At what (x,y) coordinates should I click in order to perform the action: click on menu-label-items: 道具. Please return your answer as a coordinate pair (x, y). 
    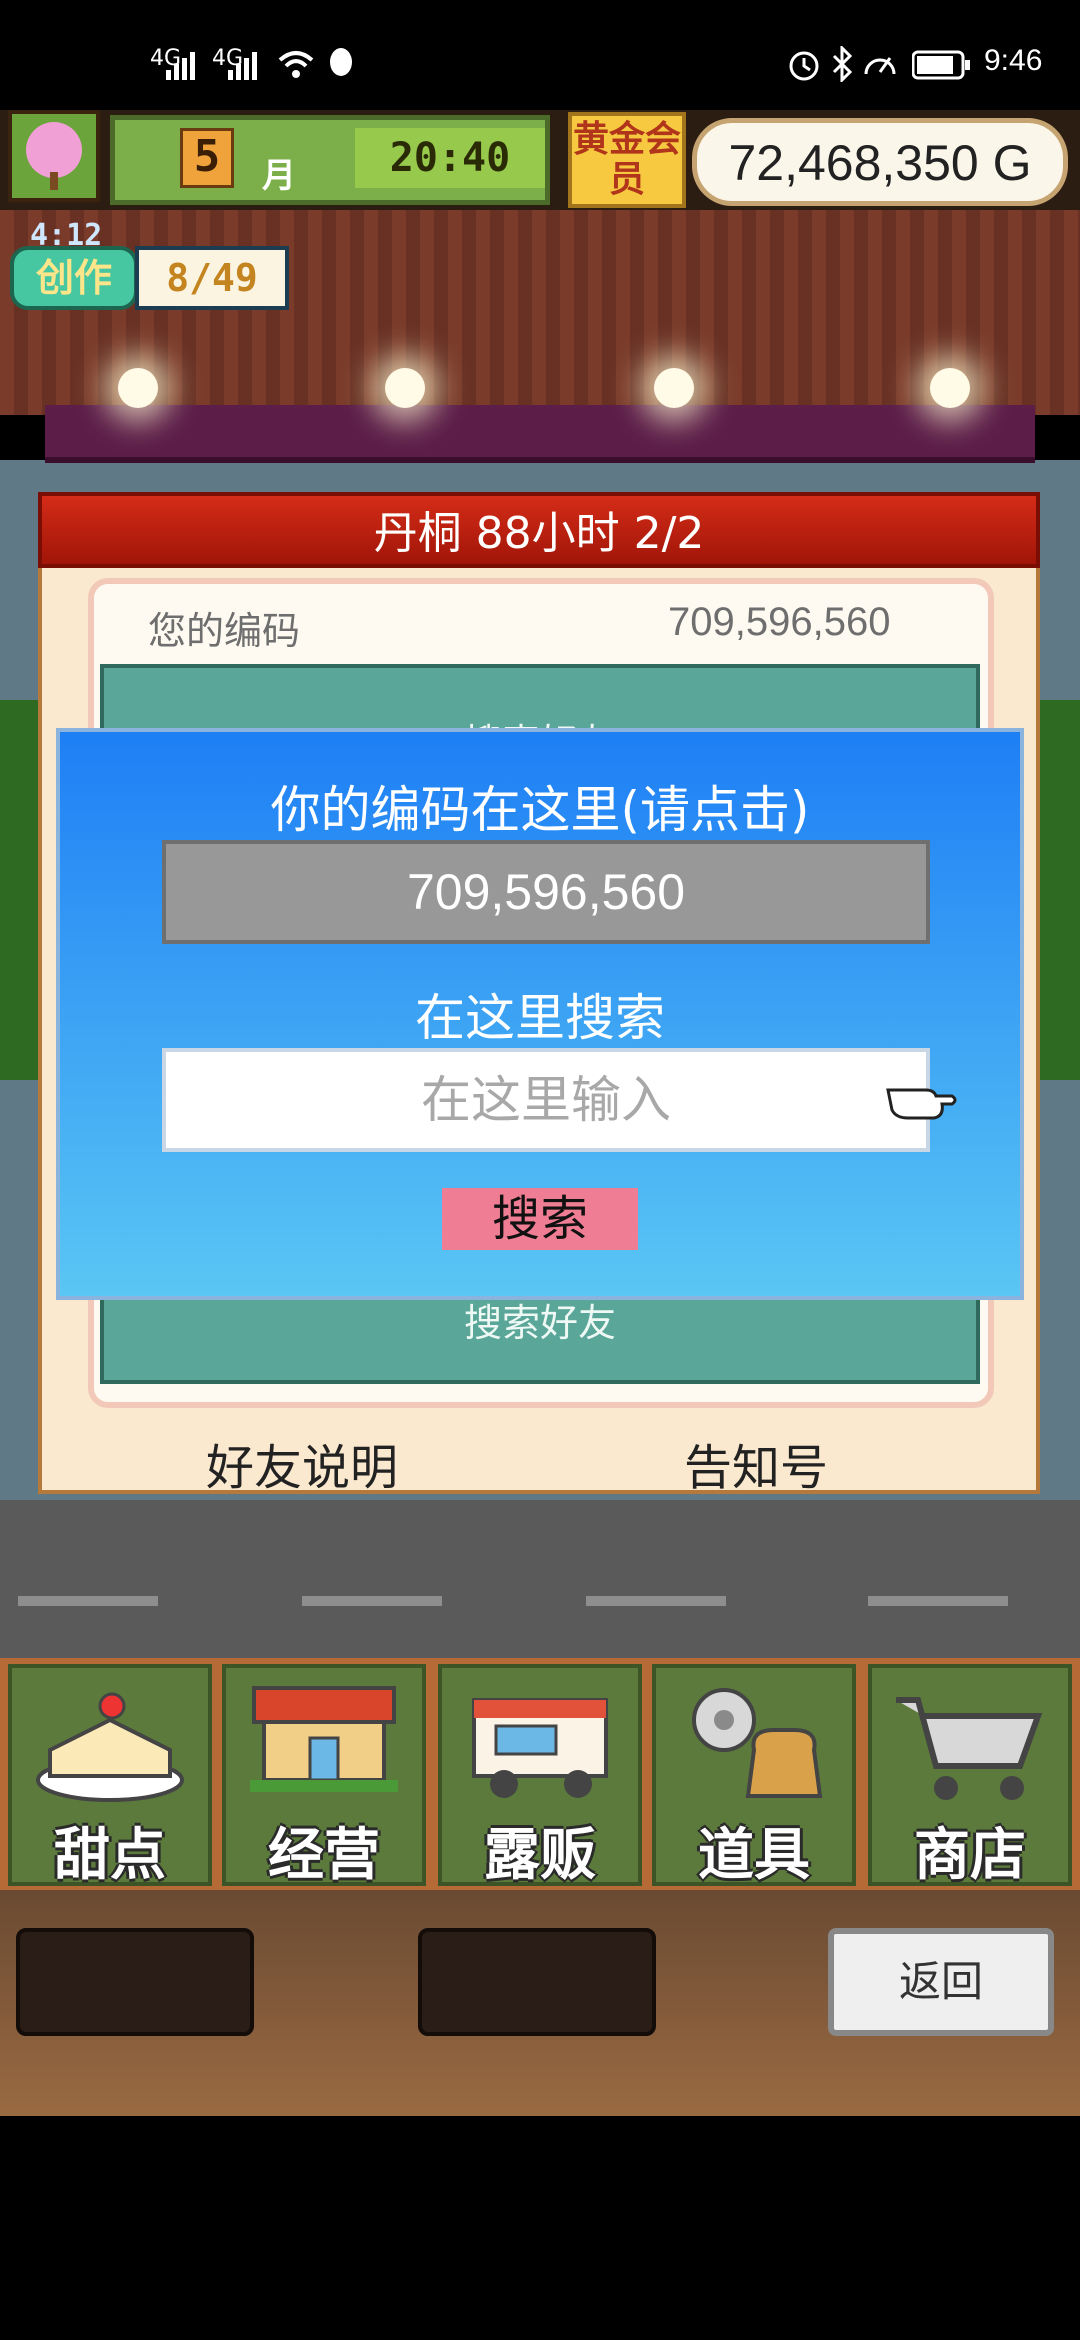
    Looking at the image, I should click on (754, 1855).